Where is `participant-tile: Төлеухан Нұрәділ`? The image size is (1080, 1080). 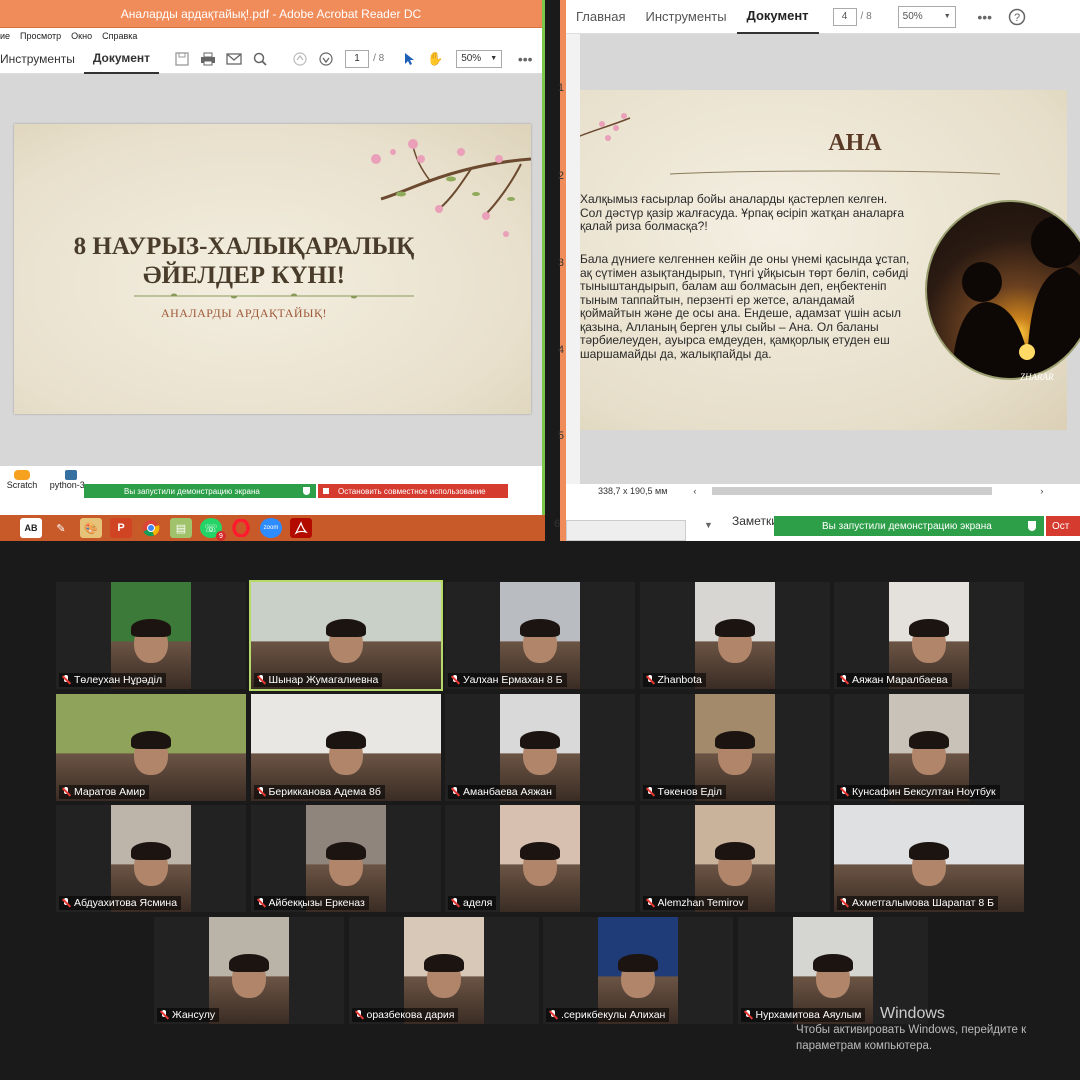 participant-tile: Төлеухан Нұрәділ is located at coordinates (151, 635).